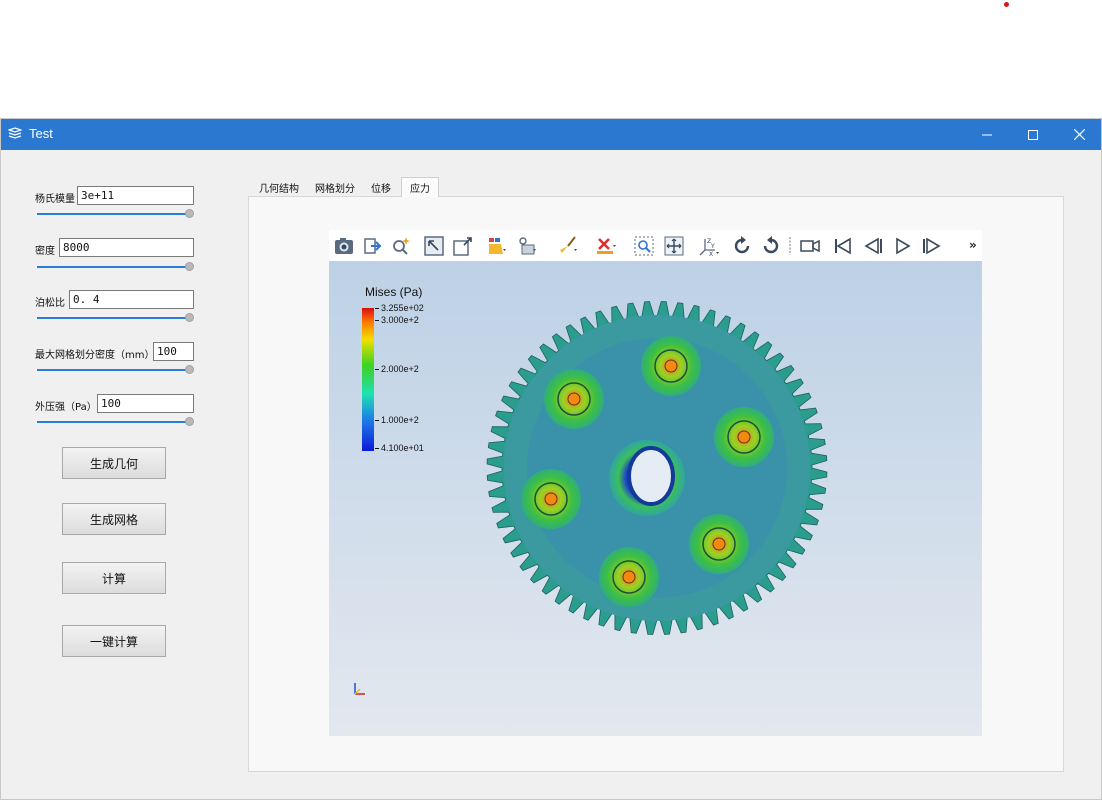 The height and width of the screenshot is (800, 1102). I want to click on compute-button: 计算, so click(114, 578).